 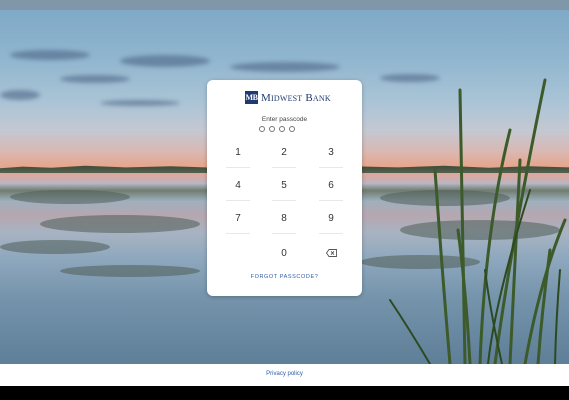 What do you see at coordinates (238, 219) in the screenshot?
I see `key-7: 7` at bounding box center [238, 219].